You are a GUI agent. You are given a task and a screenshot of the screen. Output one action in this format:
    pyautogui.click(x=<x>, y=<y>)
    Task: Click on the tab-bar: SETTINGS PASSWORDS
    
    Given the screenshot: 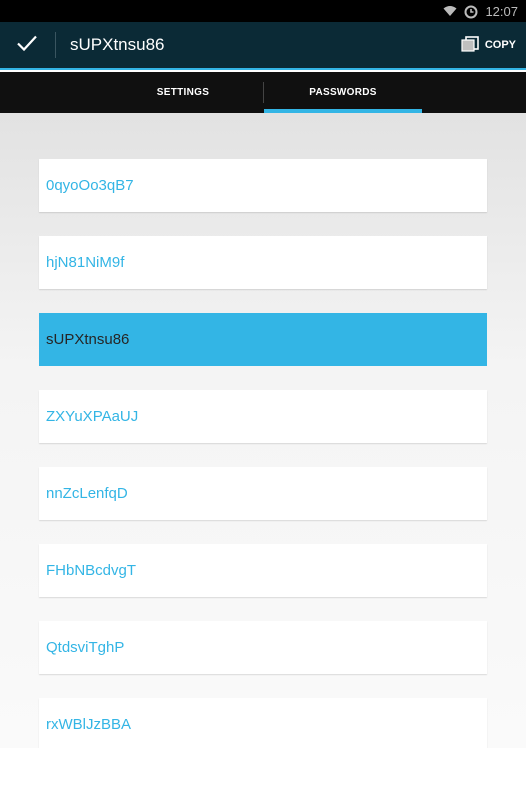 What is the action you would take?
    pyautogui.click(x=263, y=92)
    